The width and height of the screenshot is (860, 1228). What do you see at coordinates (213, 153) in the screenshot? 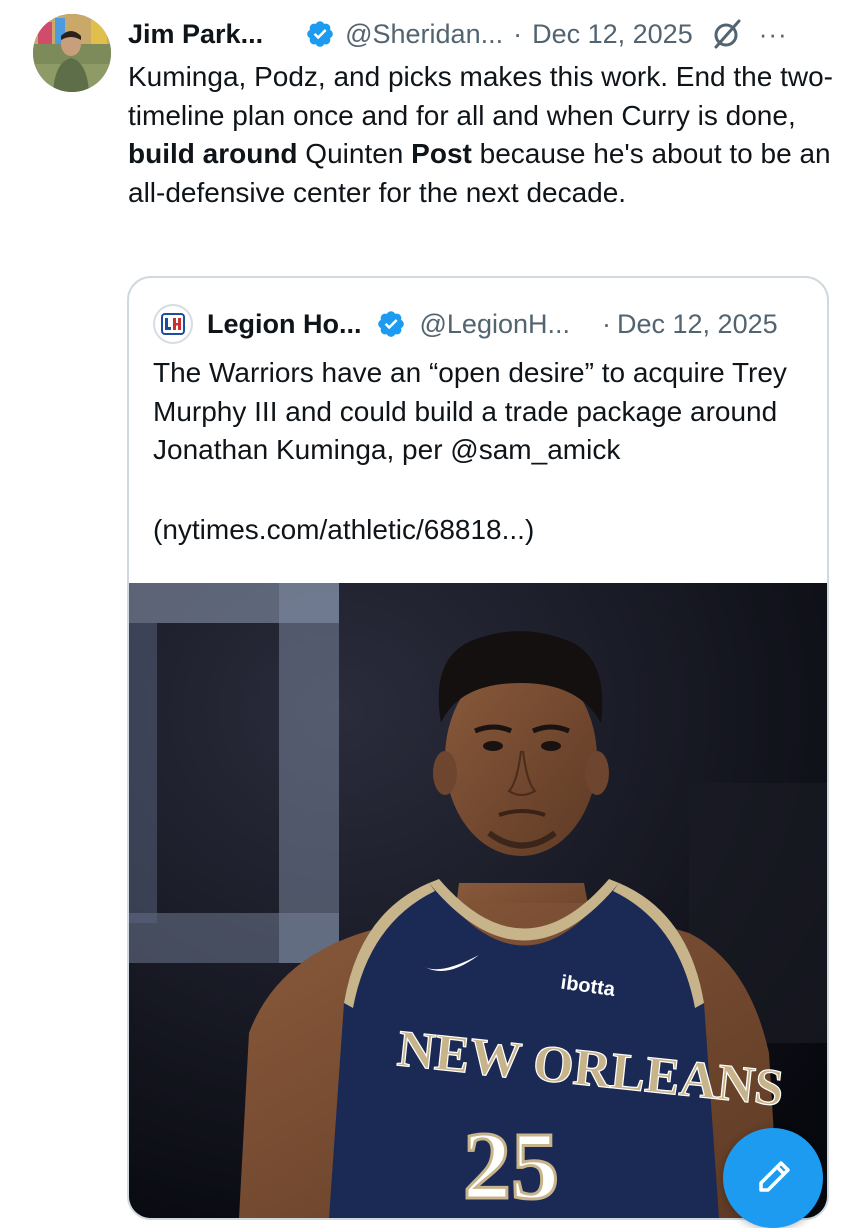
I see `tweet-text-bold: build around` at bounding box center [213, 153].